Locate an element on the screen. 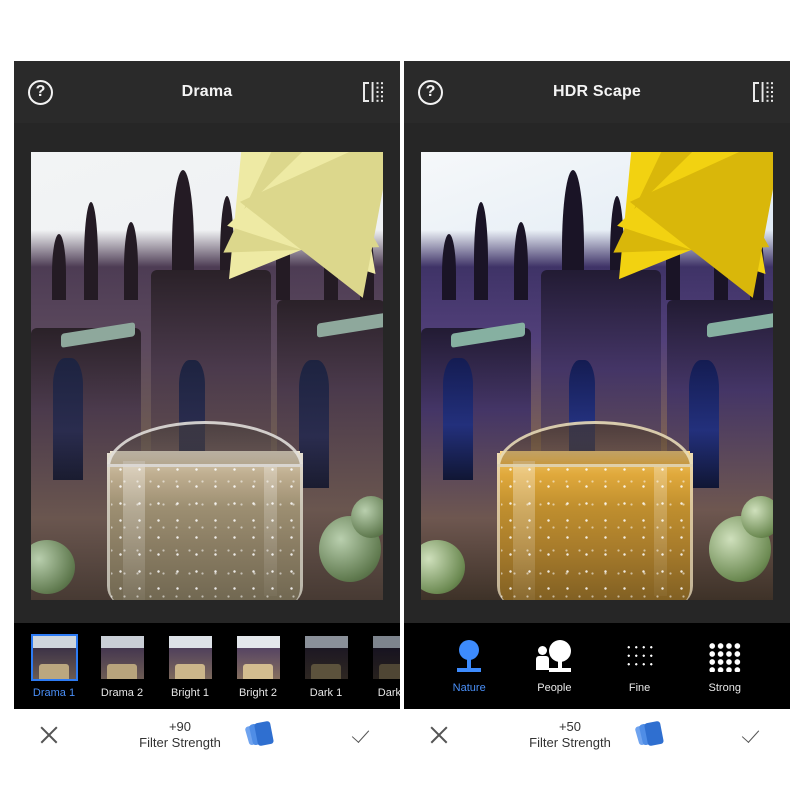 Image resolution: width=800 pixels, height=800 pixels. strength-control-group: +90 Filter Strength is located at coordinates (207, 735).